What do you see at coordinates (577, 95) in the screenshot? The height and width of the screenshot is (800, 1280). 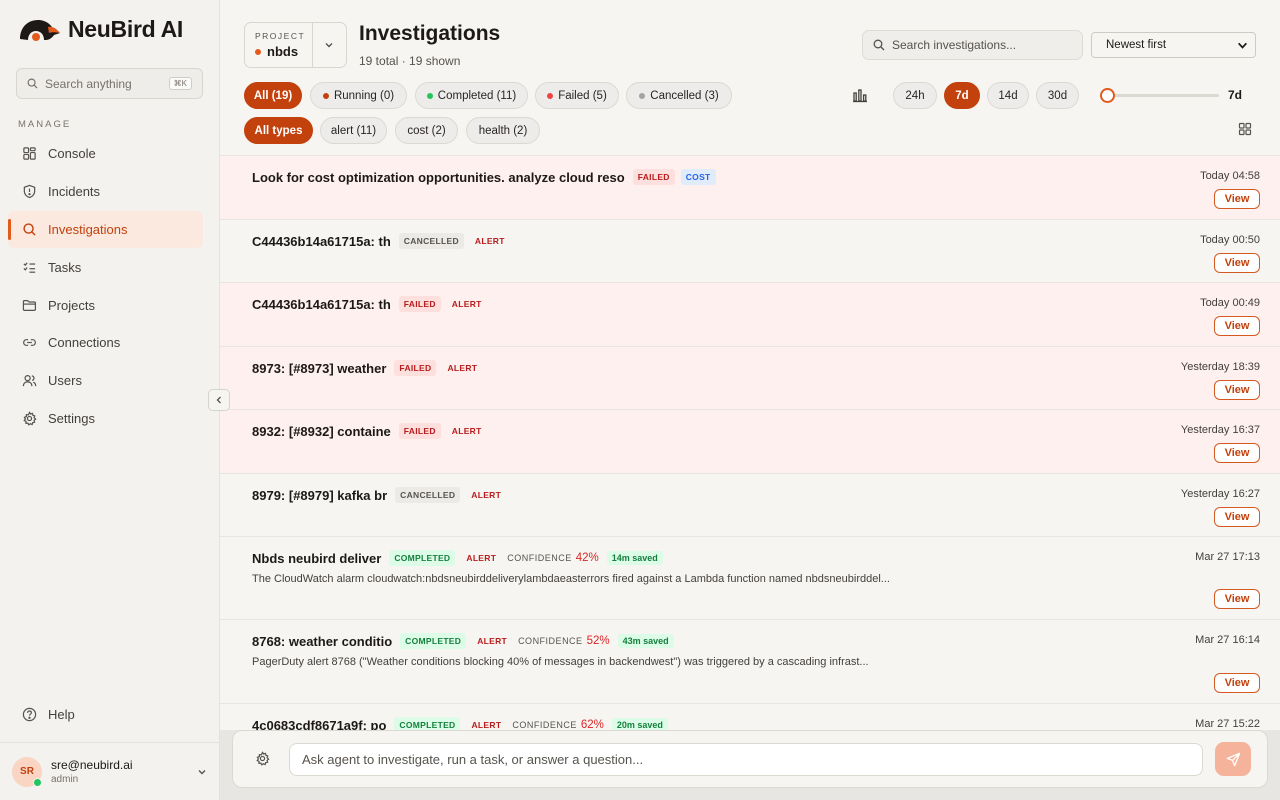 I see `filter-status-failed: Failed (5)` at bounding box center [577, 95].